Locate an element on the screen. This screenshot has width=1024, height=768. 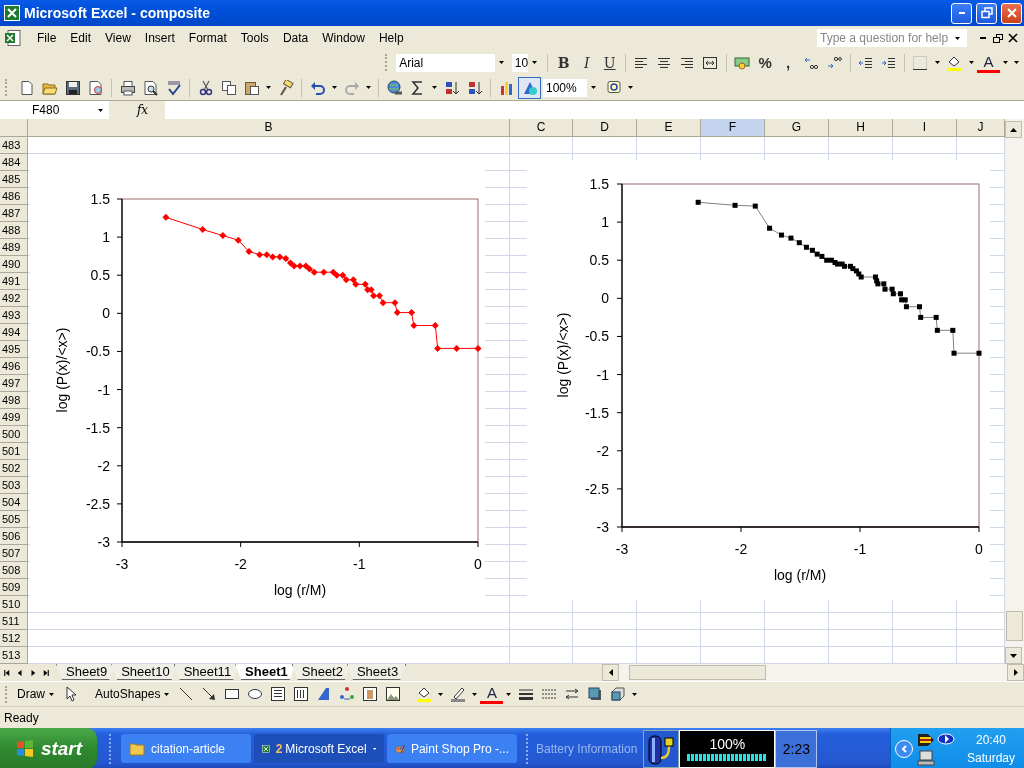
row-header: 502 is located at coordinates (14, 468).